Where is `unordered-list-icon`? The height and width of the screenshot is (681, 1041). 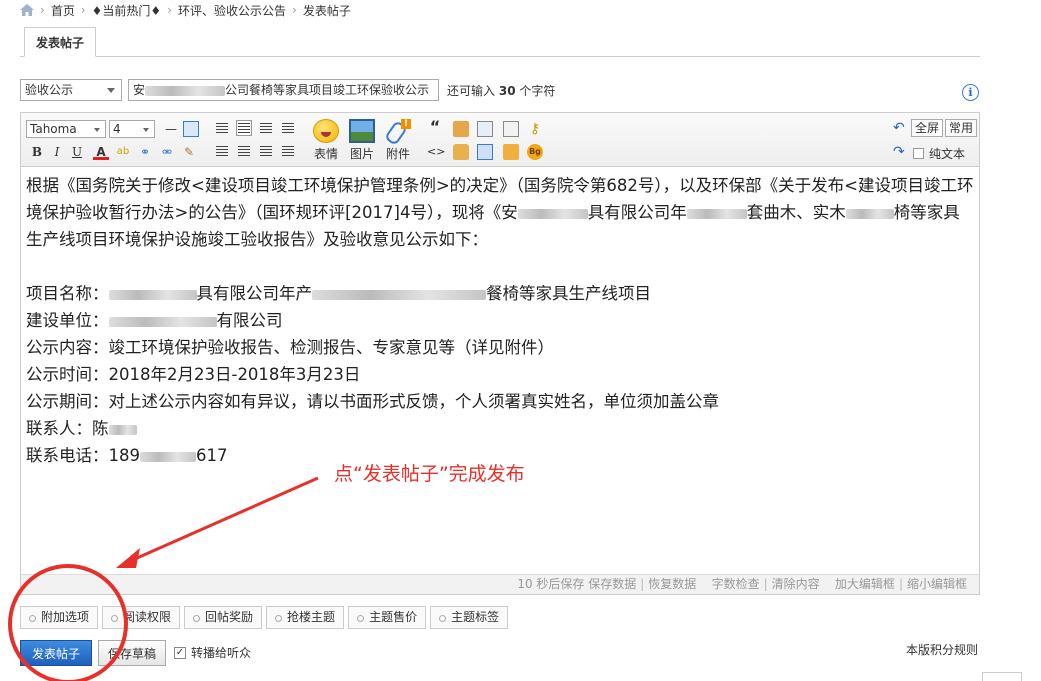 unordered-list-icon is located at coordinates (288, 152).